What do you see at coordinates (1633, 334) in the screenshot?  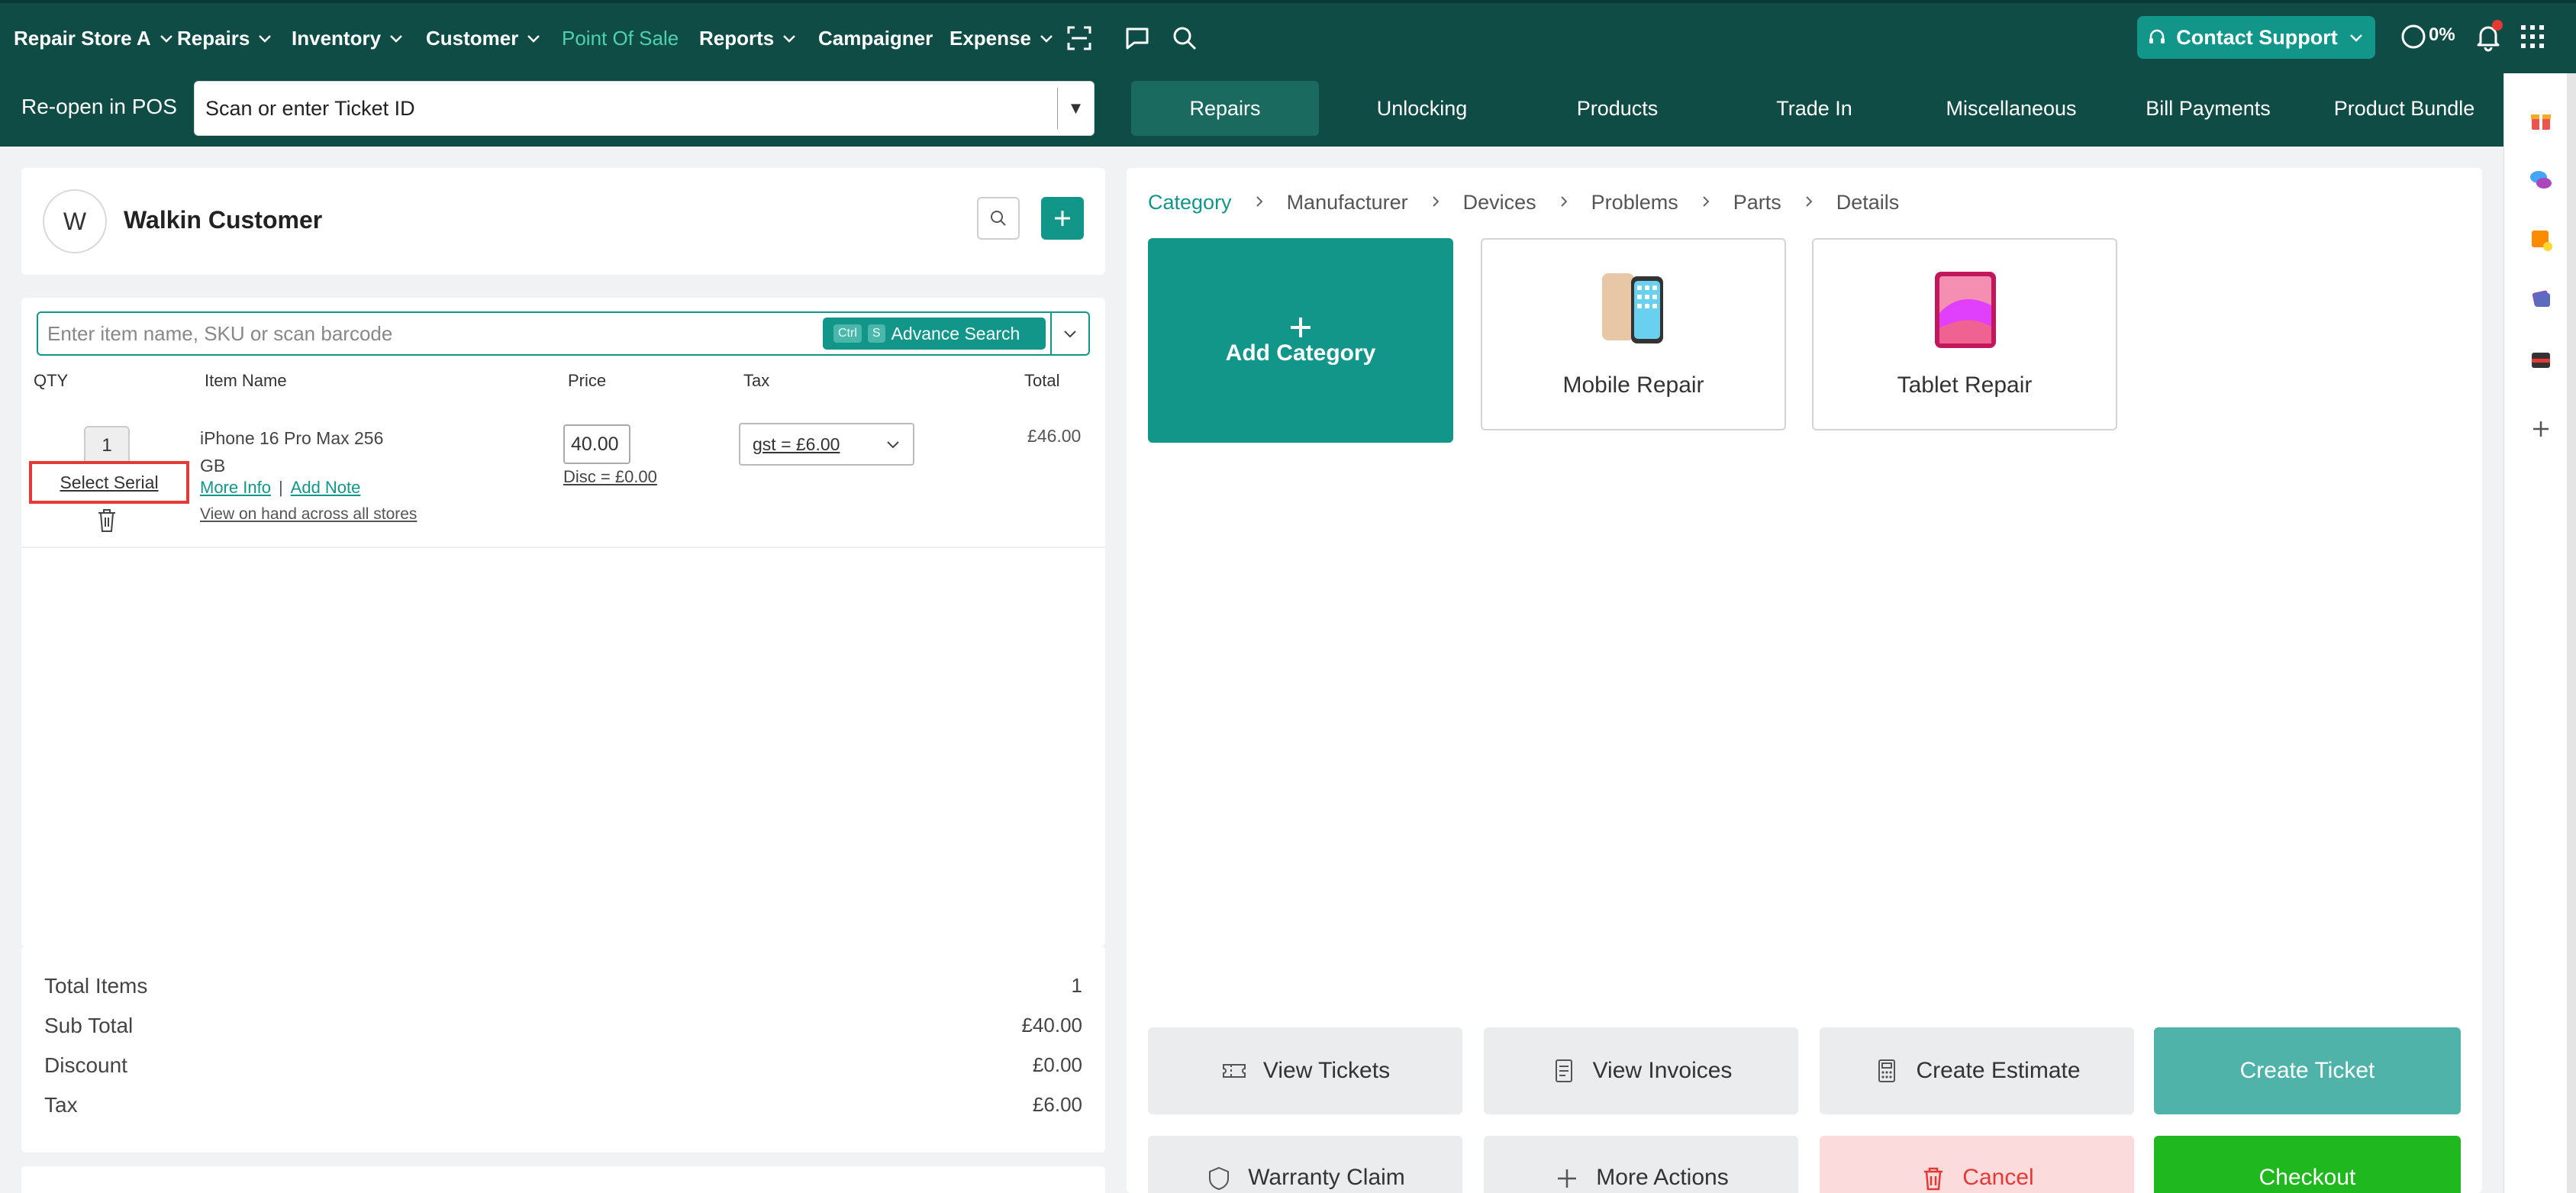 I see `category-tile-mobile-repair: Mobile Repair` at bounding box center [1633, 334].